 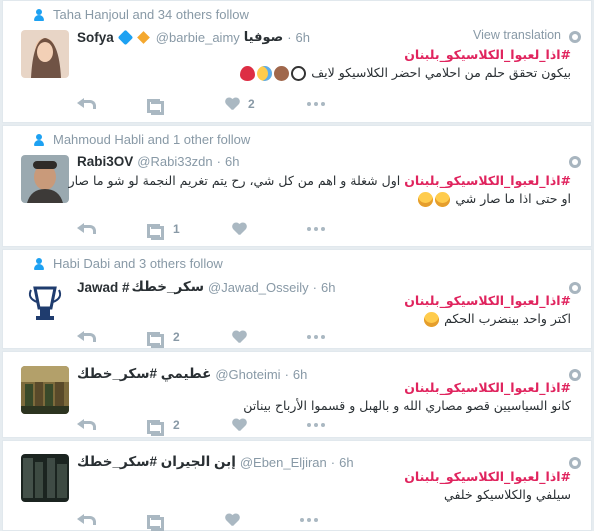 I want to click on user-name: Rabi3OV, so click(x=105, y=161).